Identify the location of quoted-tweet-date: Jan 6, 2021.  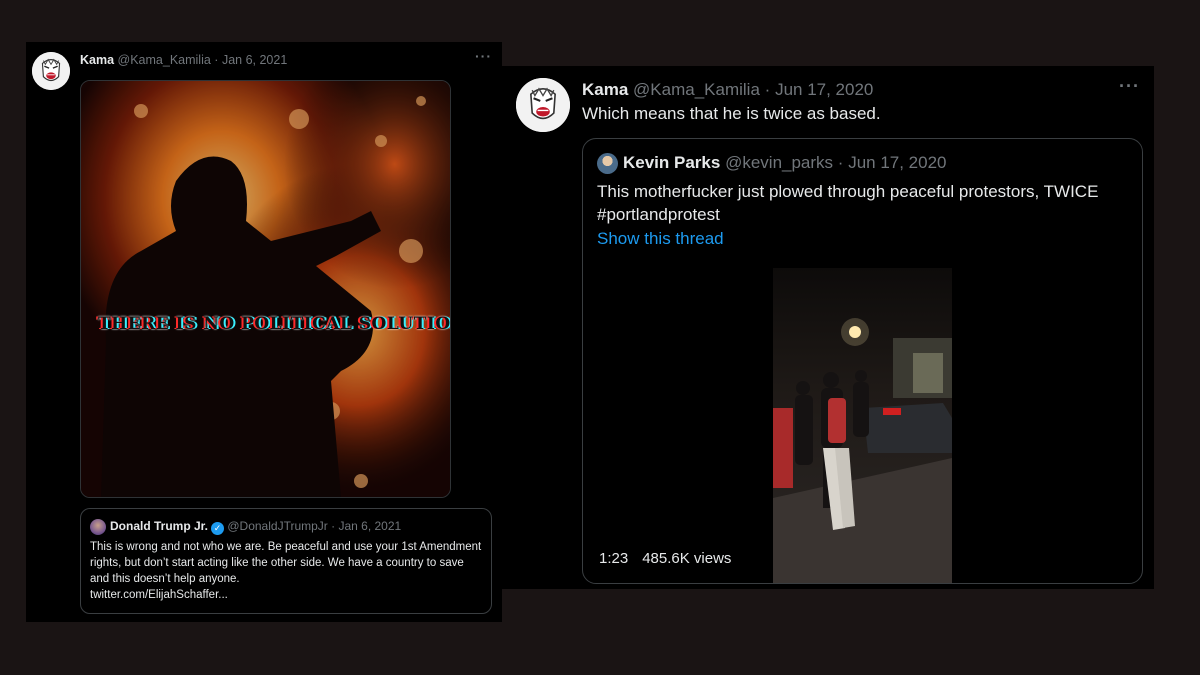
(369, 526).